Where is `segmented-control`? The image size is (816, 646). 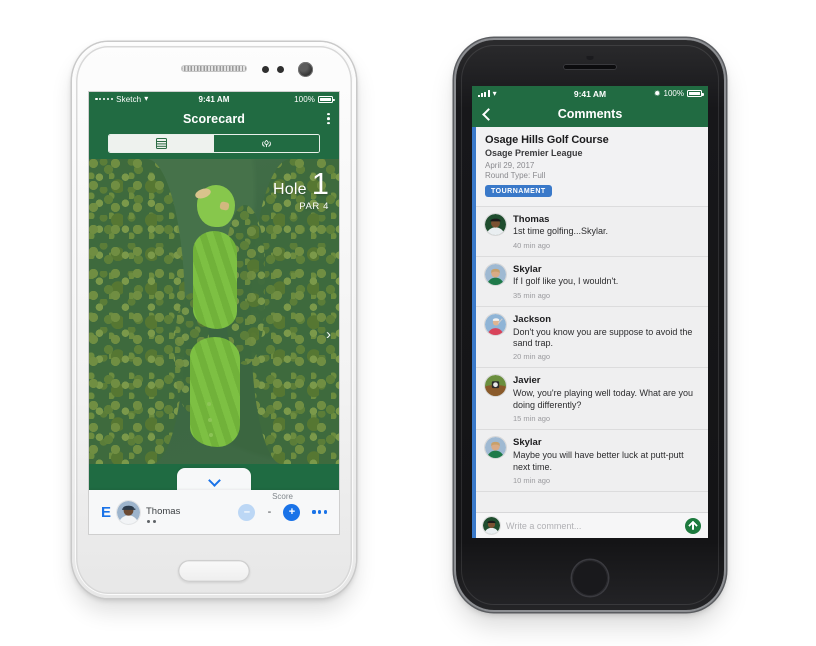 segmented-control is located at coordinates (214, 143).